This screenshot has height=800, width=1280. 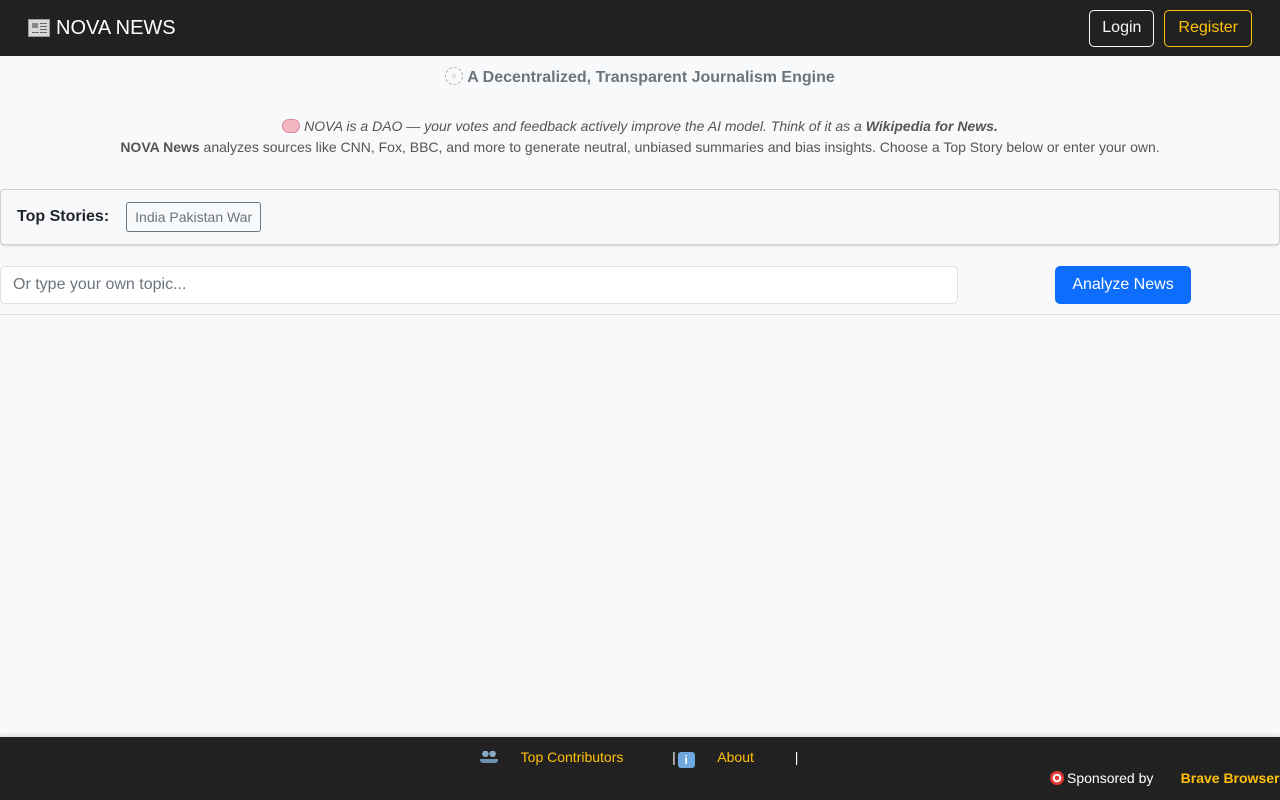 What do you see at coordinates (686, 760) in the screenshot?
I see `info-icon: i` at bounding box center [686, 760].